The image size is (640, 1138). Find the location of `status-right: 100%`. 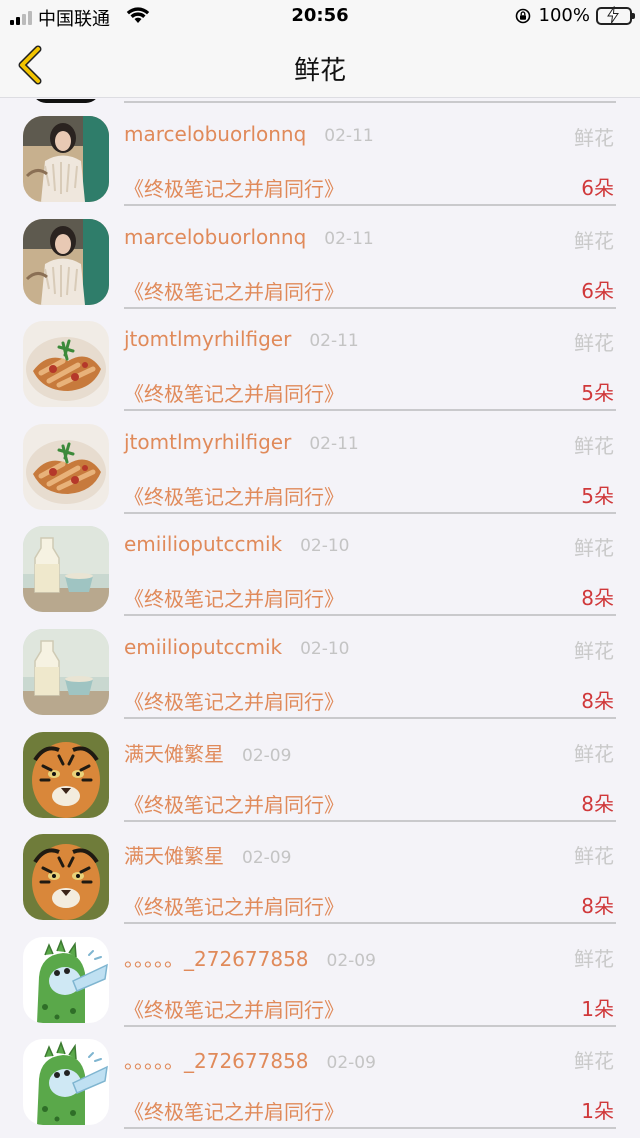

status-right: 100% is located at coordinates (575, 15).